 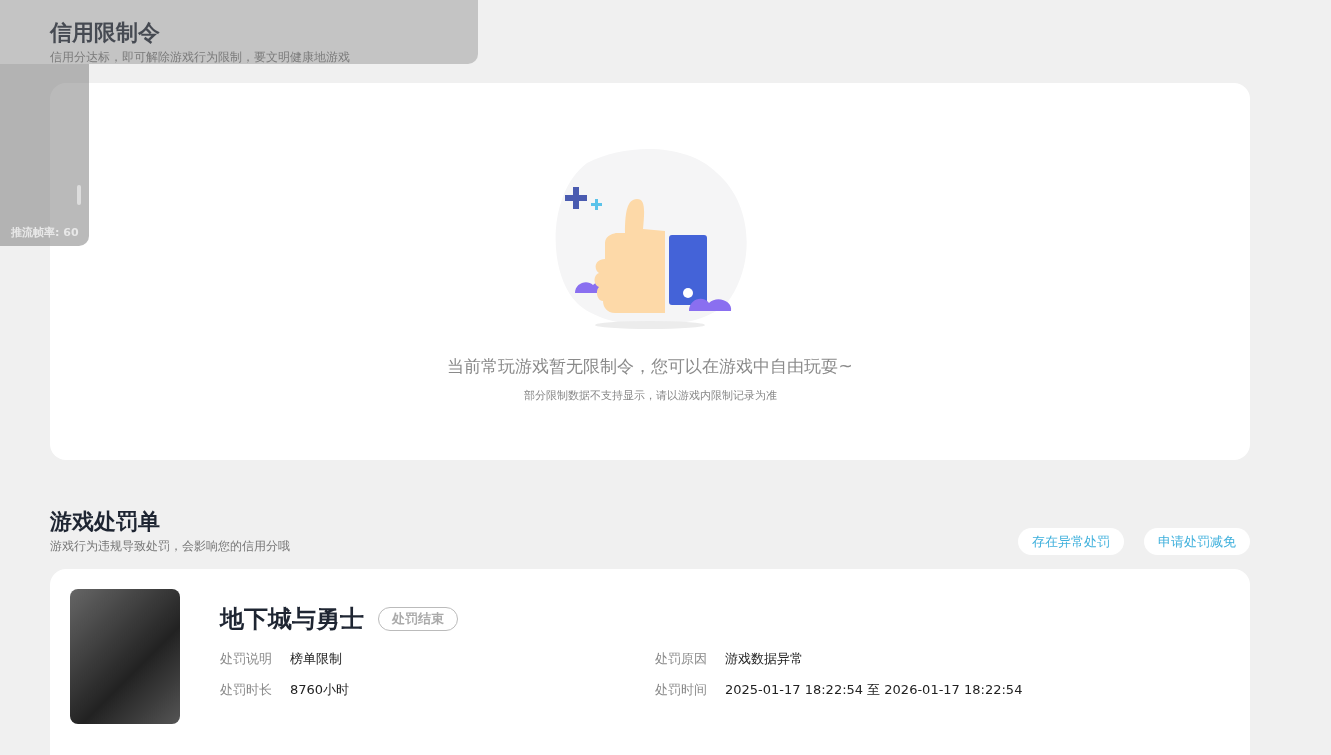 What do you see at coordinates (246, 659) in the screenshot?
I see `field-label: 处罚说明` at bounding box center [246, 659].